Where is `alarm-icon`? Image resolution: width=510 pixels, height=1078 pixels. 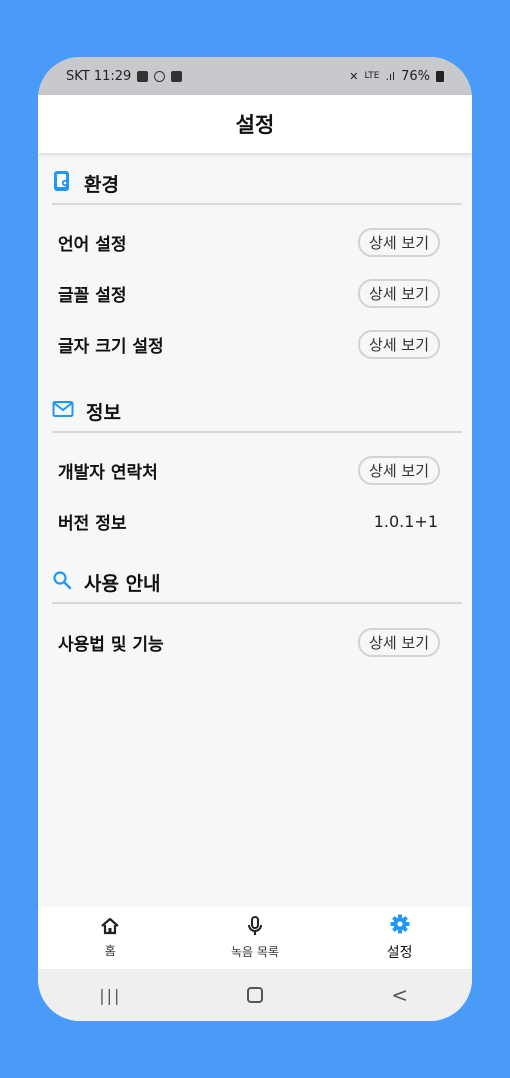
alarm-icon is located at coordinates (160, 76).